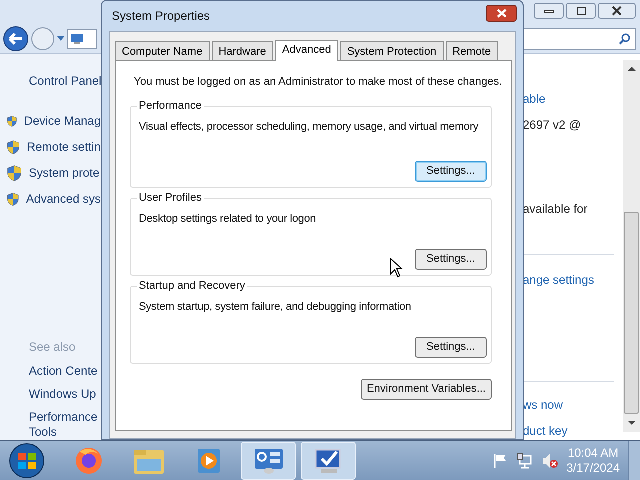  I want to click on dropdown-arrow-icon, so click(61, 39).